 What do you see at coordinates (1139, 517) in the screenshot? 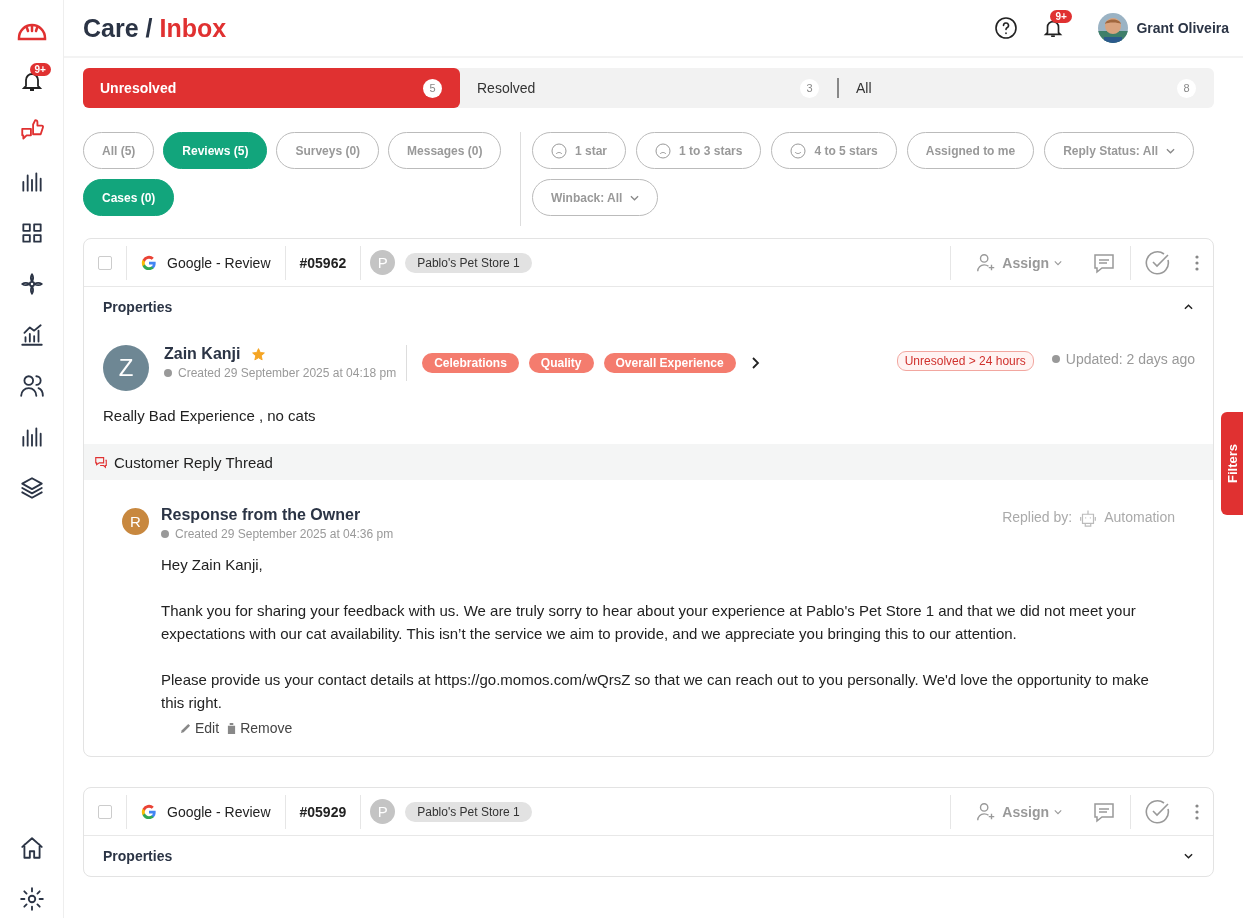
I see `replied-by-name: Automation` at bounding box center [1139, 517].